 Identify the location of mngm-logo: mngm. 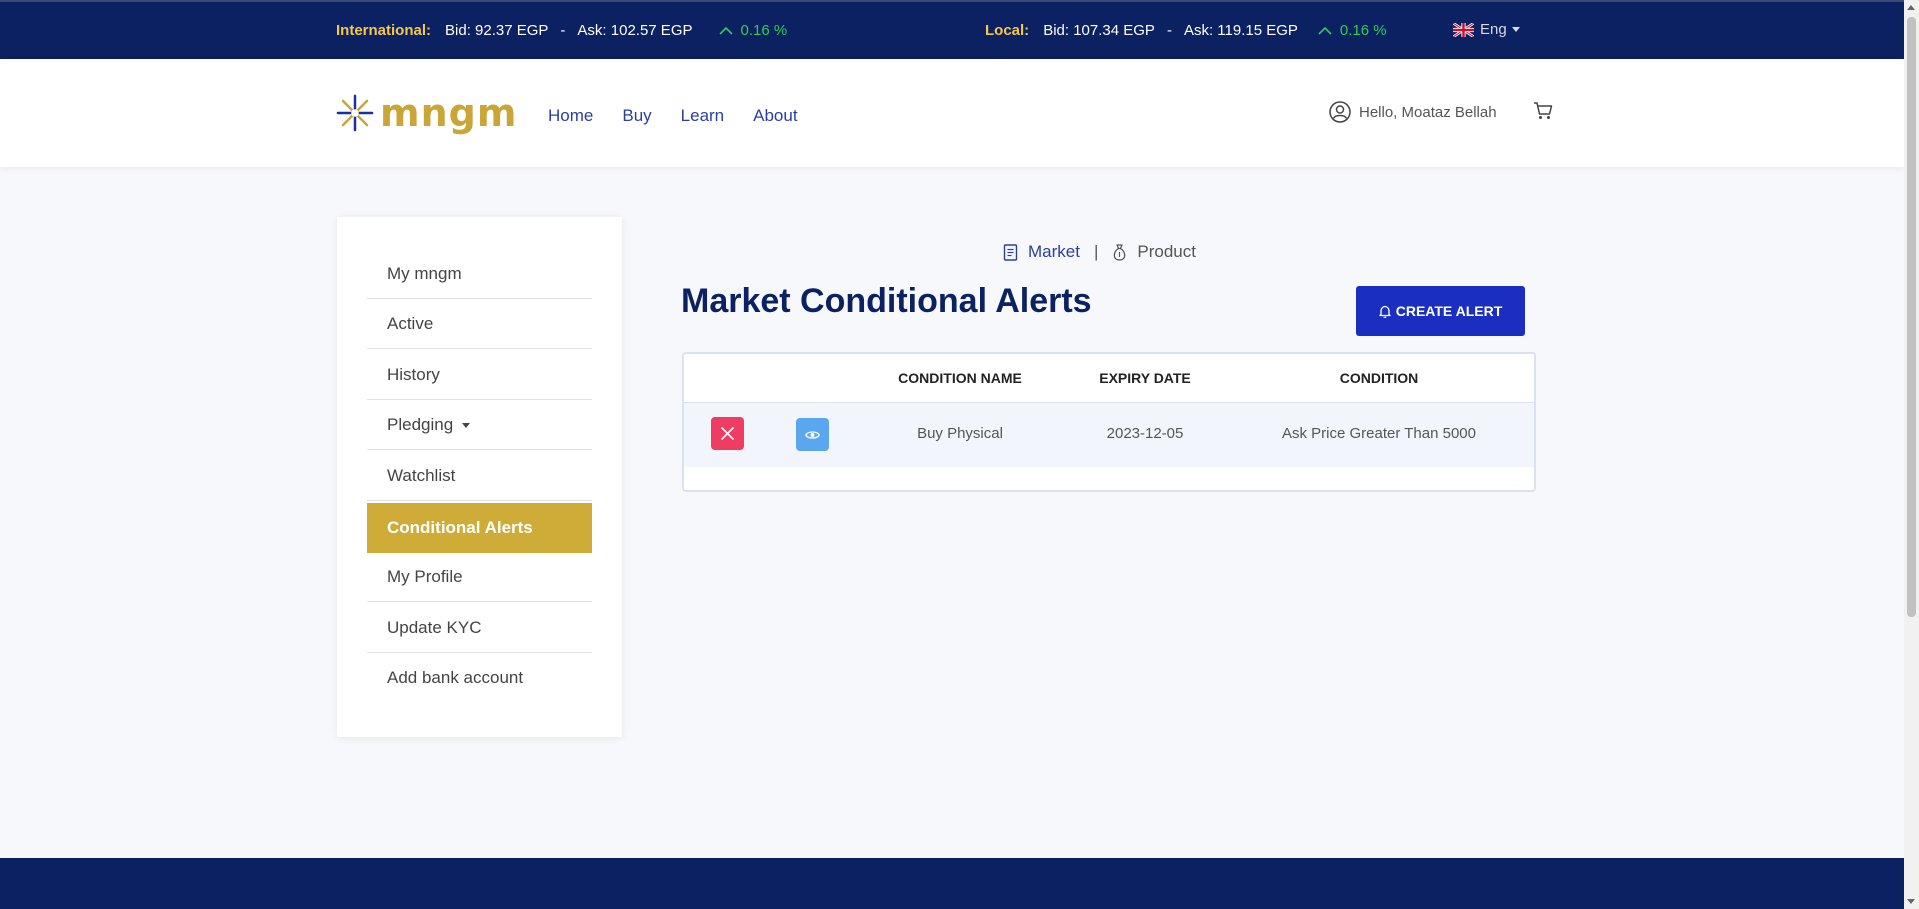
(426, 113).